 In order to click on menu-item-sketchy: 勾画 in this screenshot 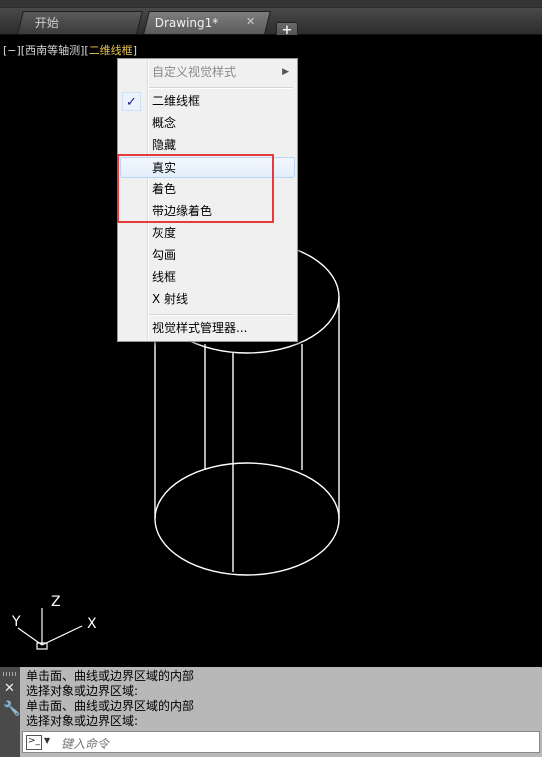, I will do `click(207, 255)`.